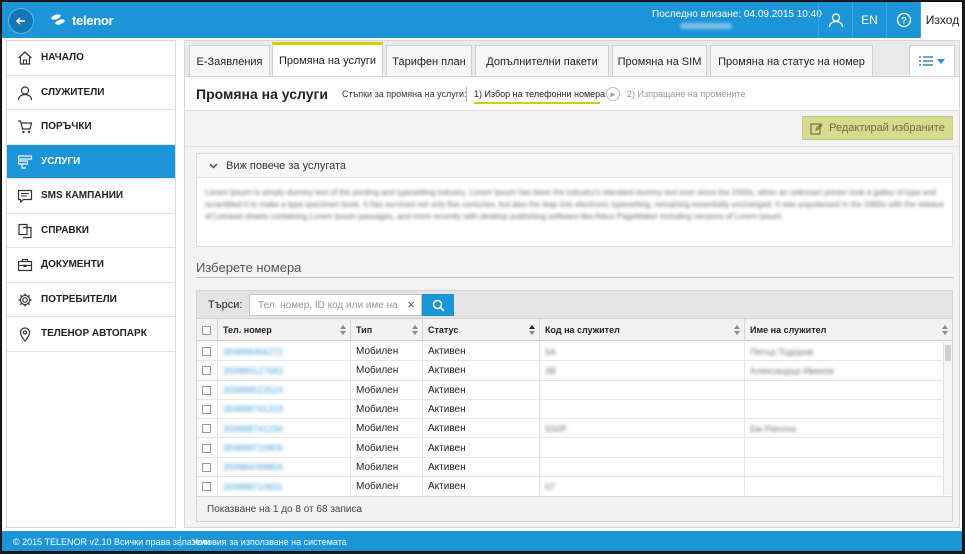 The width and height of the screenshot is (965, 554). What do you see at coordinates (429, 61) in the screenshot?
I see `tab-tariff-plan: Тарифен план` at bounding box center [429, 61].